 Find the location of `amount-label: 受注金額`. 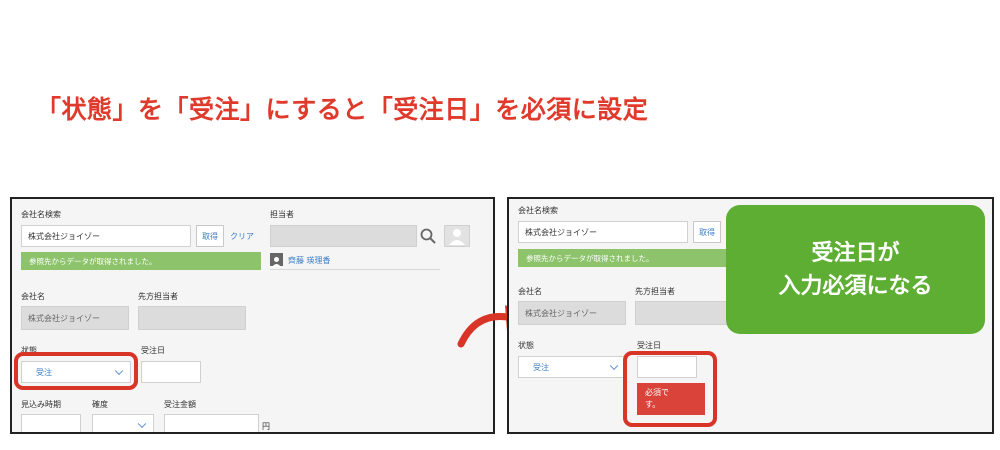

amount-label: 受注金額 is located at coordinates (180, 404).